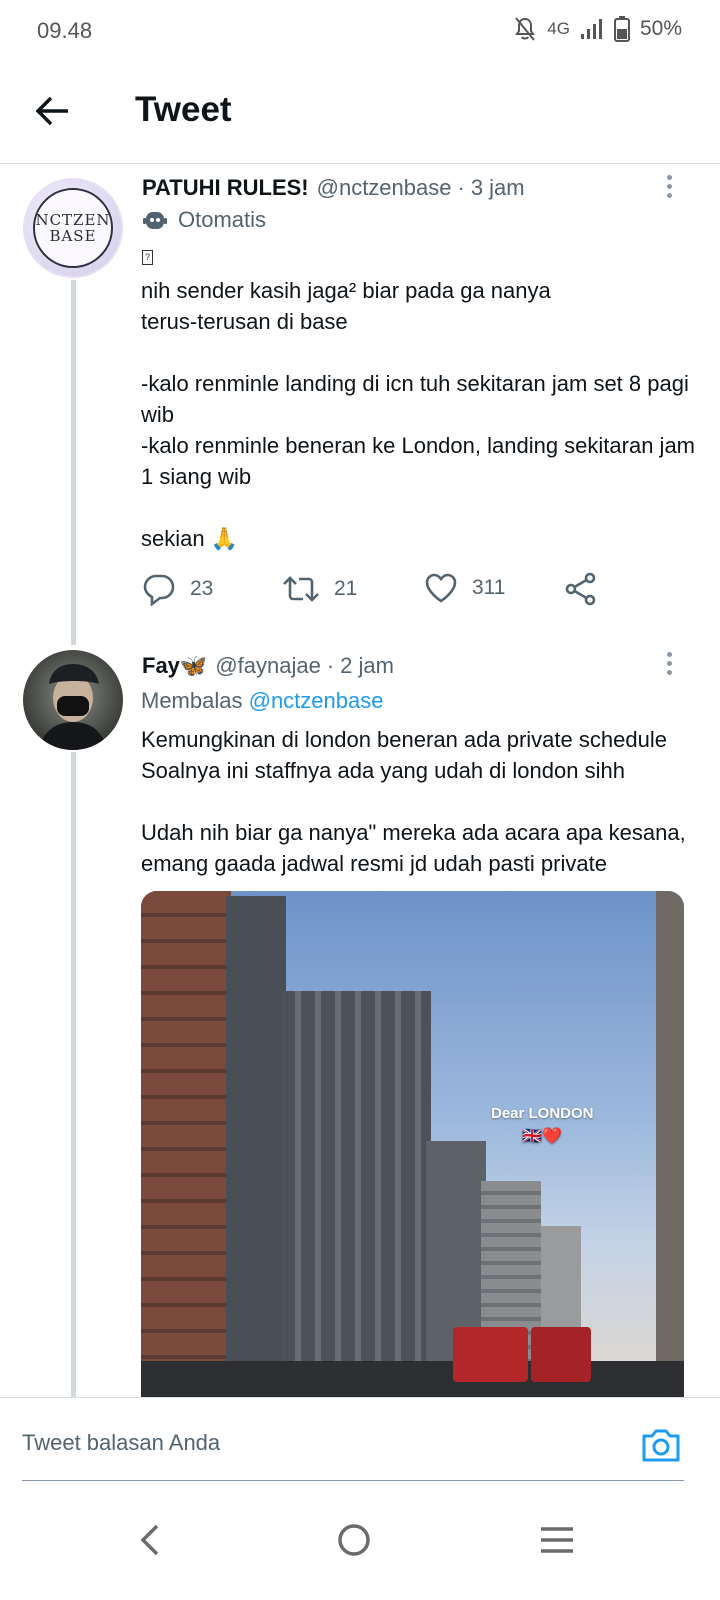 The image size is (720, 1600). I want to click on network-label: 4G, so click(558, 28).